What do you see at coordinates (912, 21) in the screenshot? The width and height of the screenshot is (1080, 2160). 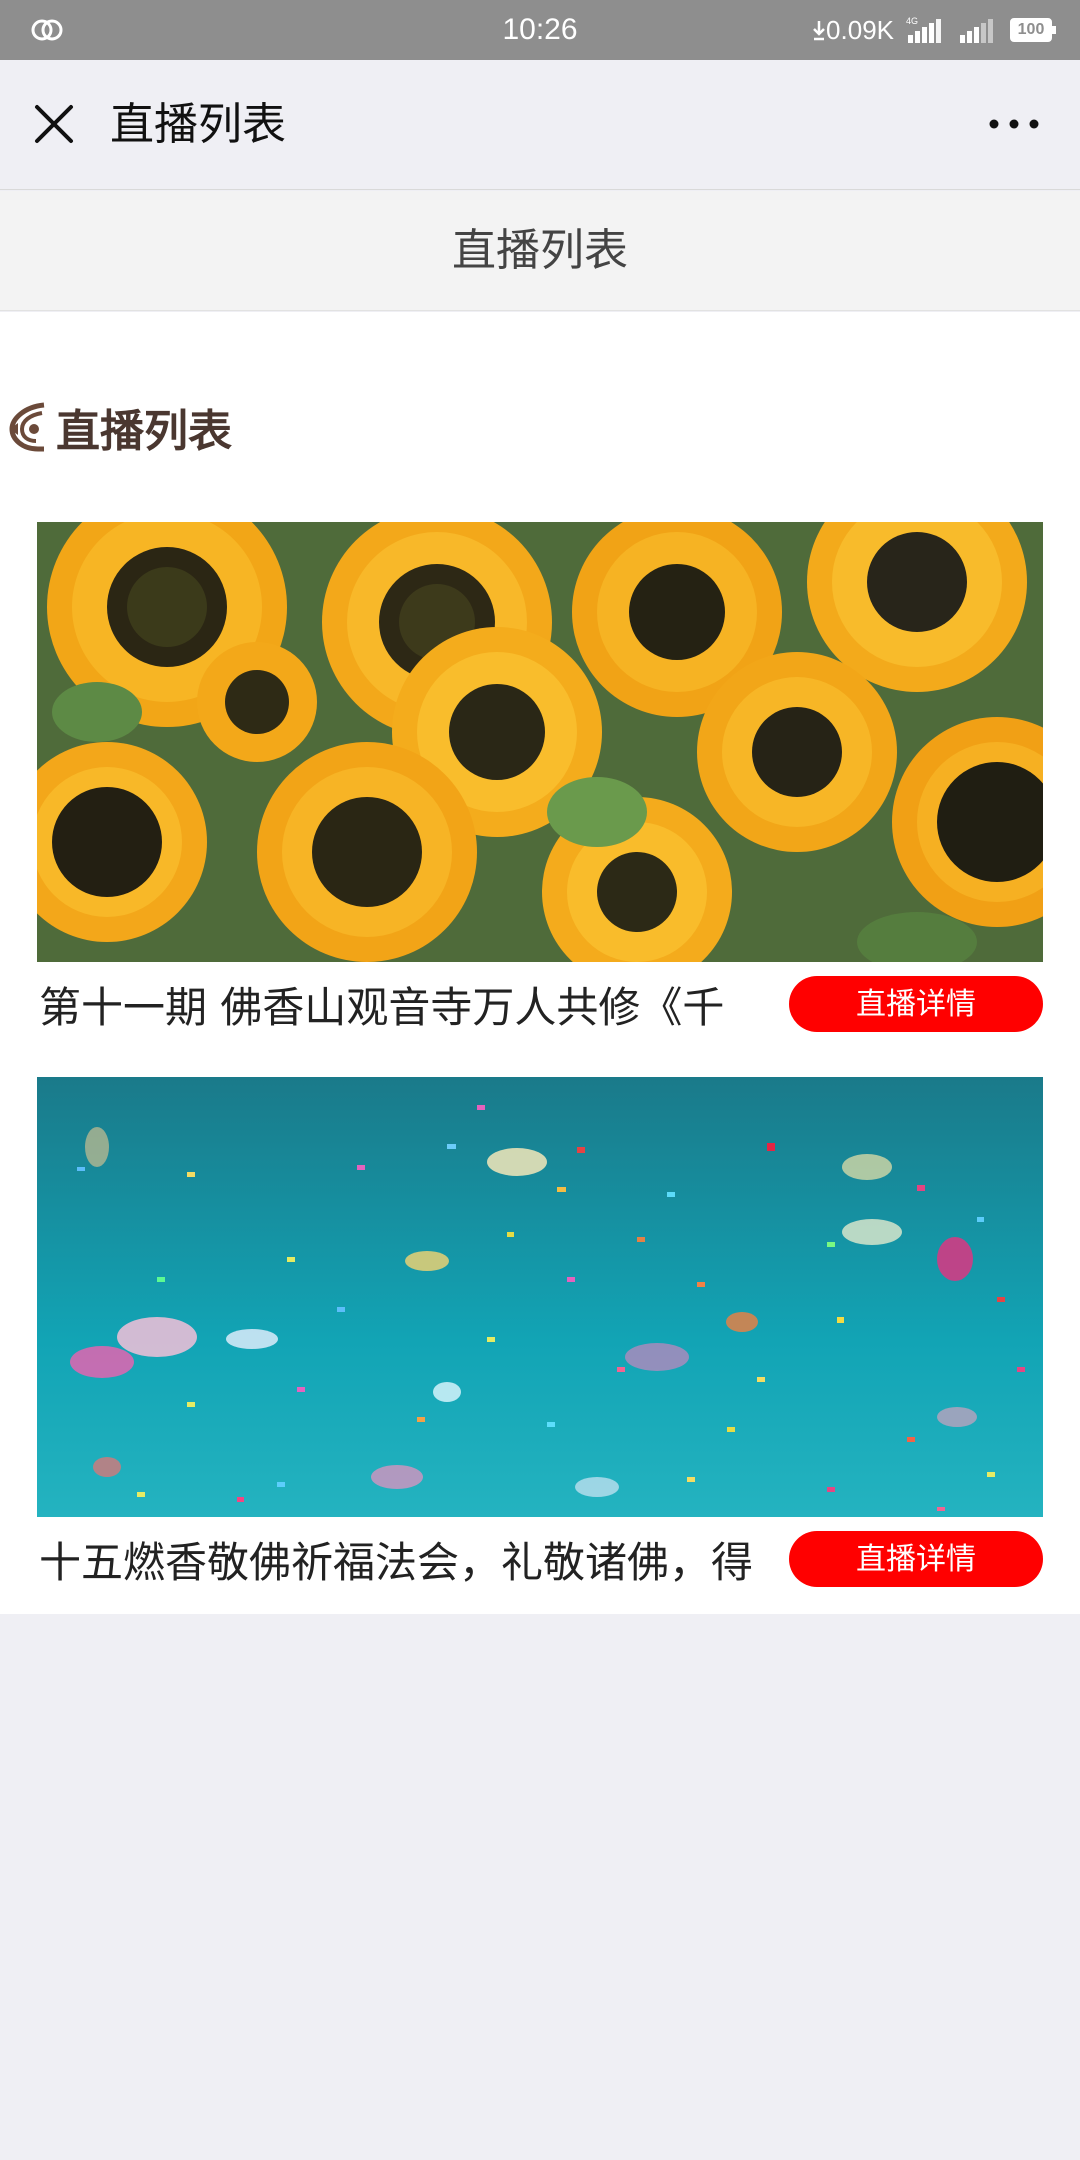 I see `svg-text: 4G` at bounding box center [912, 21].